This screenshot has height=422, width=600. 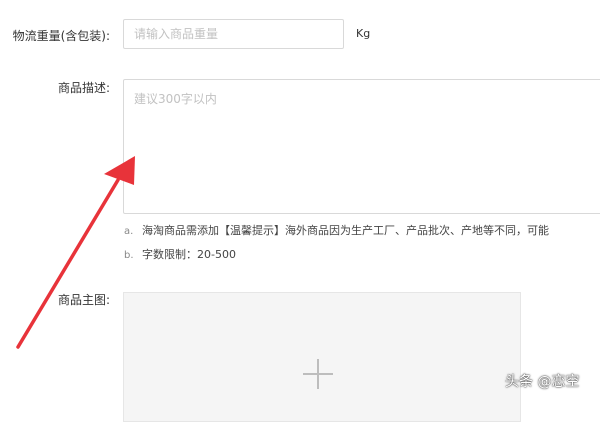 What do you see at coordinates (129, 231) in the screenshot?
I see `hint-marker: a.` at bounding box center [129, 231].